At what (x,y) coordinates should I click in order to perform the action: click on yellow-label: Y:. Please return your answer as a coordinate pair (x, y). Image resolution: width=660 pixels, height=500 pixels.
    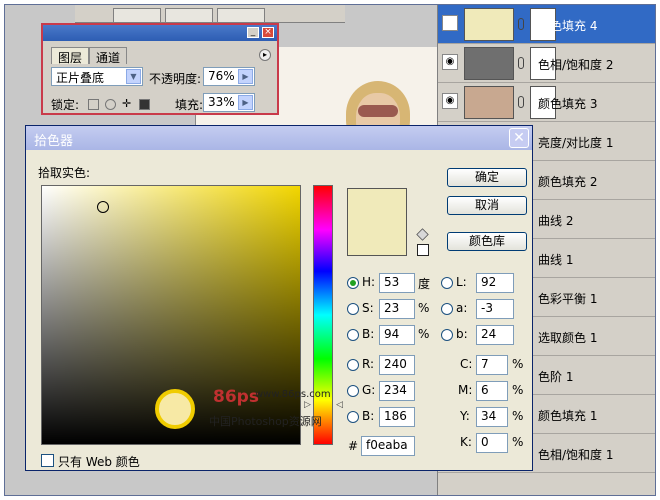
    Looking at the image, I should click on (465, 416).